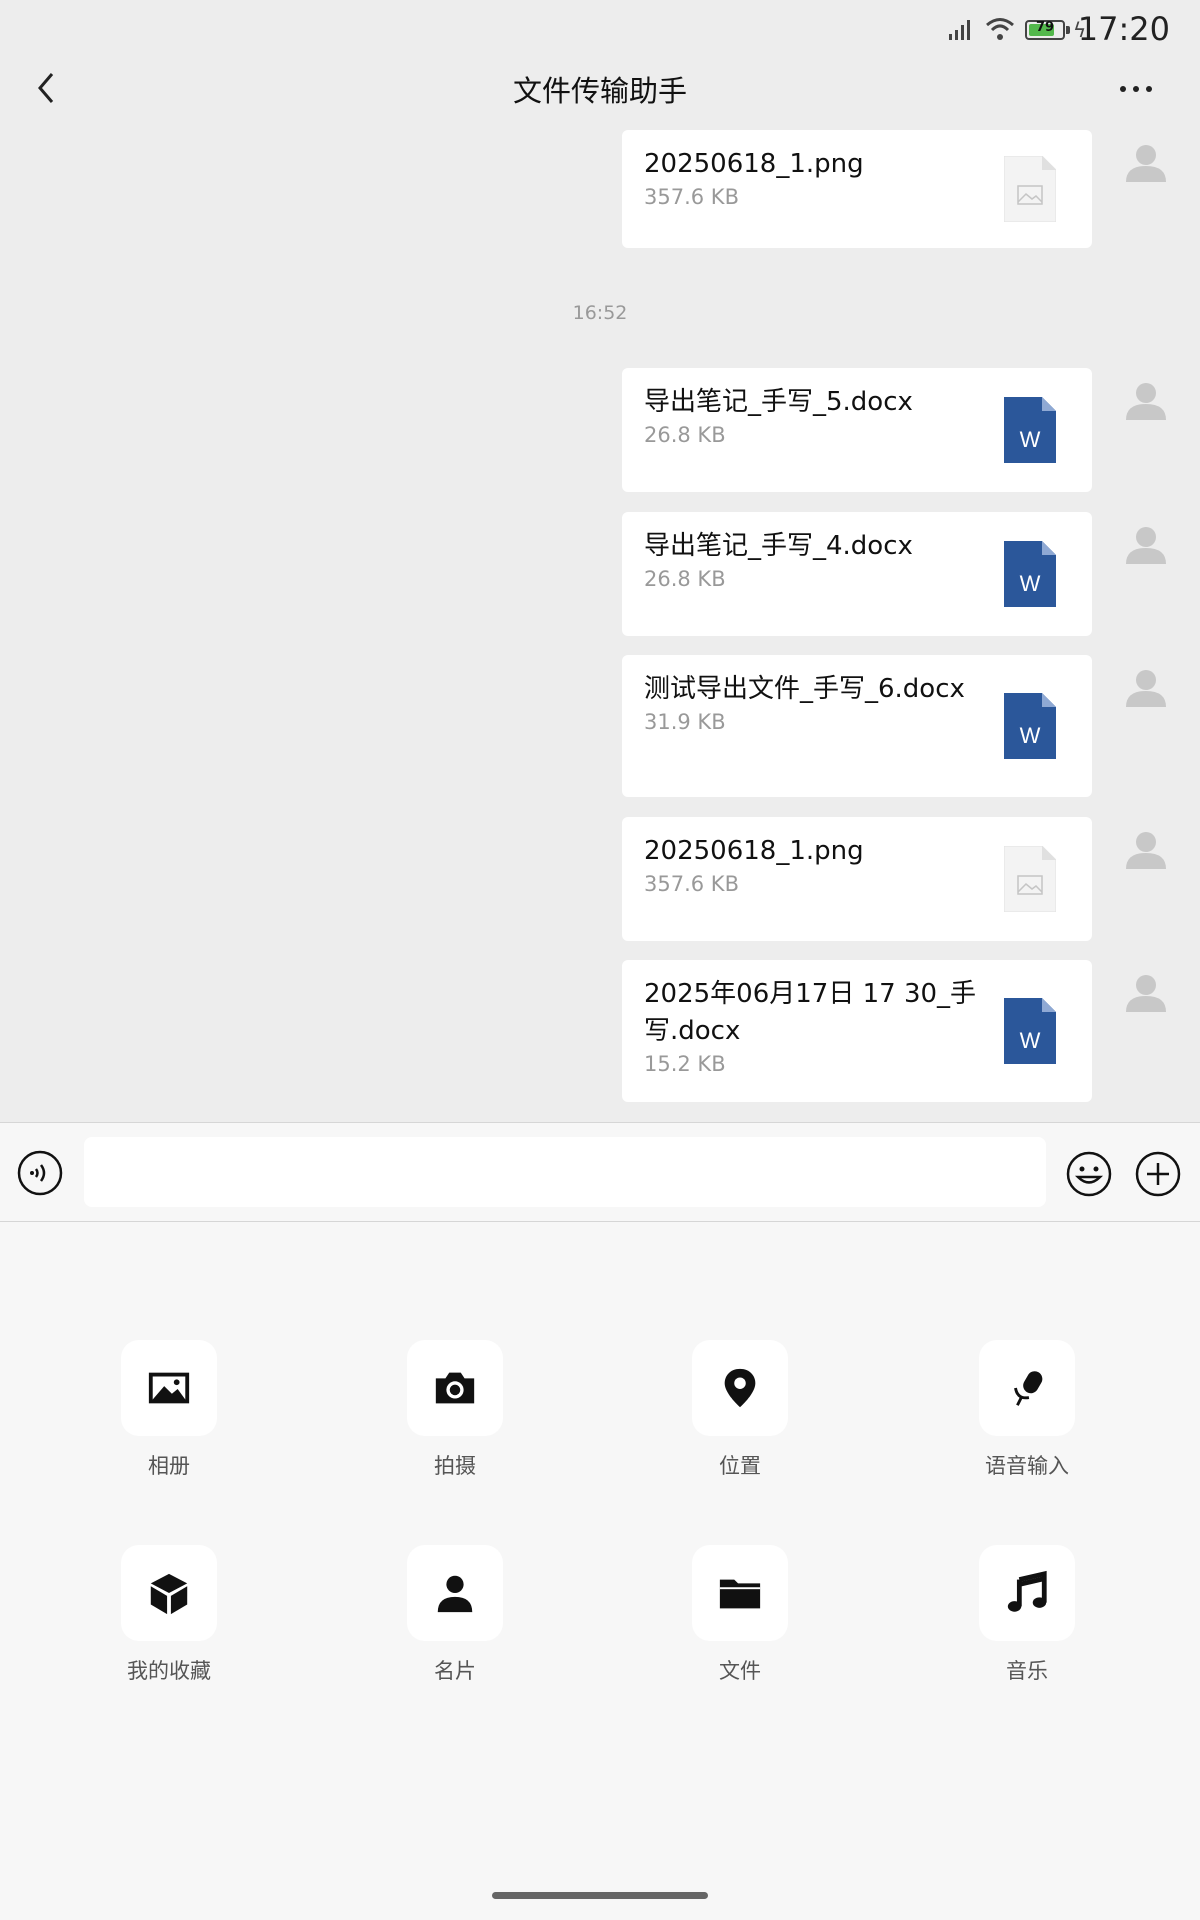 This screenshot has width=1200, height=1920. What do you see at coordinates (857, 726) in the screenshot?
I see `file-message: 测试导出文件_手写_6.docx 31.9 KB W` at bounding box center [857, 726].